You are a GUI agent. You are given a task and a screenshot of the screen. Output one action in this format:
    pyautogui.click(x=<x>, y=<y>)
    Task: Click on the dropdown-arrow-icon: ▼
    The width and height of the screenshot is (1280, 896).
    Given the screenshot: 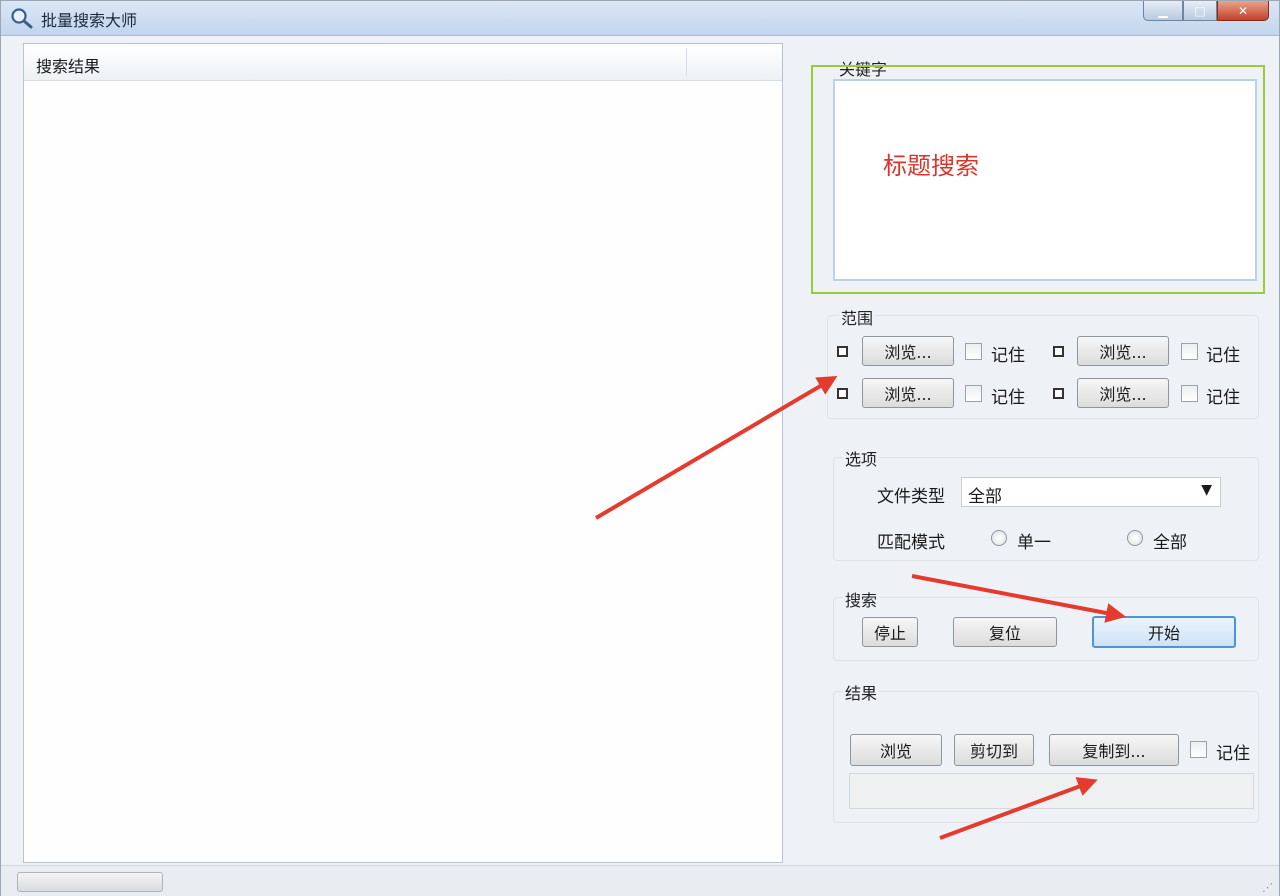 What is the action you would take?
    pyautogui.click(x=1206, y=490)
    